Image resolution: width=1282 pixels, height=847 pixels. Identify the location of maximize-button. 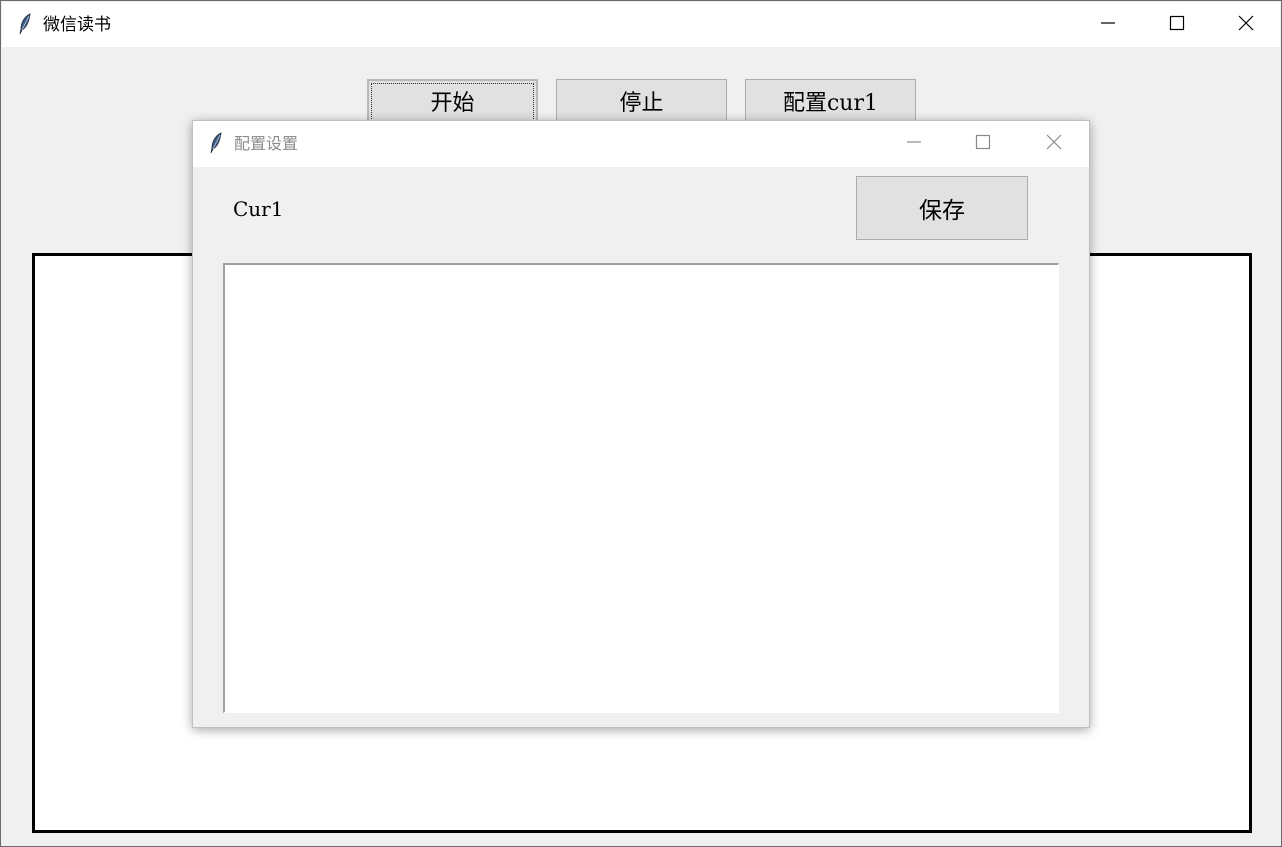
(1176, 24).